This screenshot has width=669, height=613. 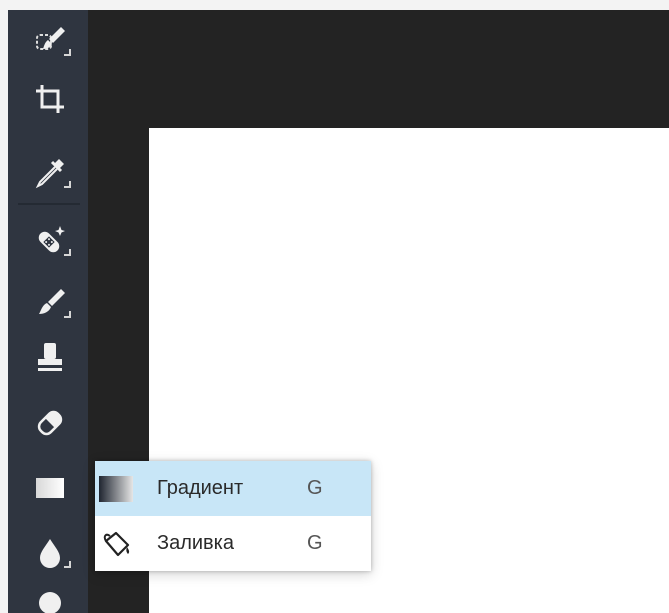 What do you see at coordinates (116, 544) in the screenshot?
I see `paint-bucket-icon` at bounding box center [116, 544].